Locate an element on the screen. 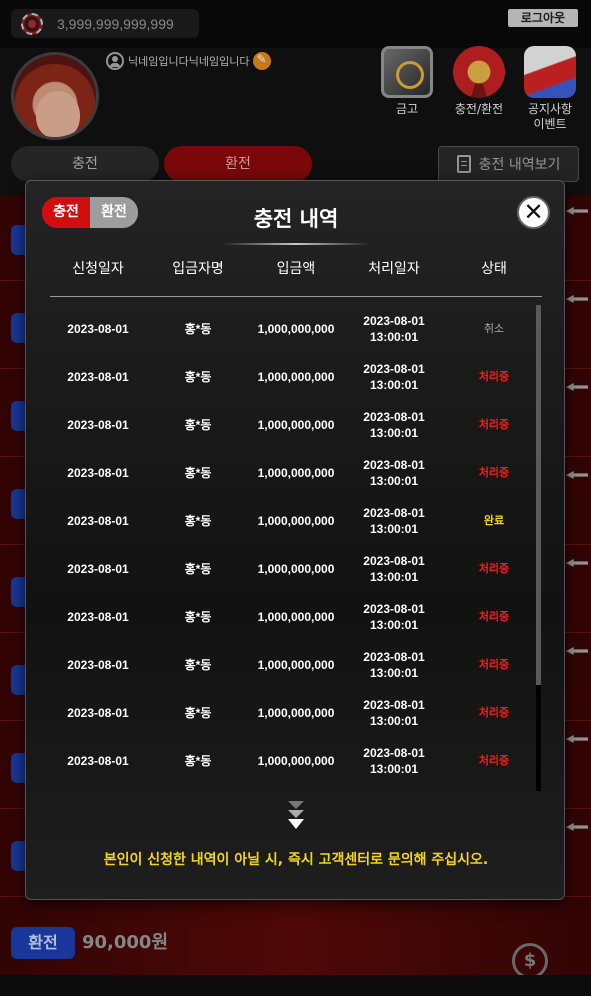 Image resolution: width=591 pixels, height=996 pixels. column-header: 신청일자 is located at coordinates (98, 269).